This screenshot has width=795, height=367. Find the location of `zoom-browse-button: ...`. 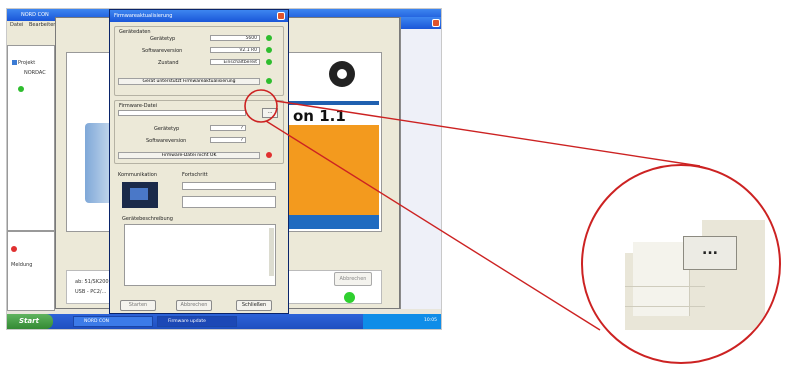

zoom-browse-button: ... is located at coordinates (710, 253).